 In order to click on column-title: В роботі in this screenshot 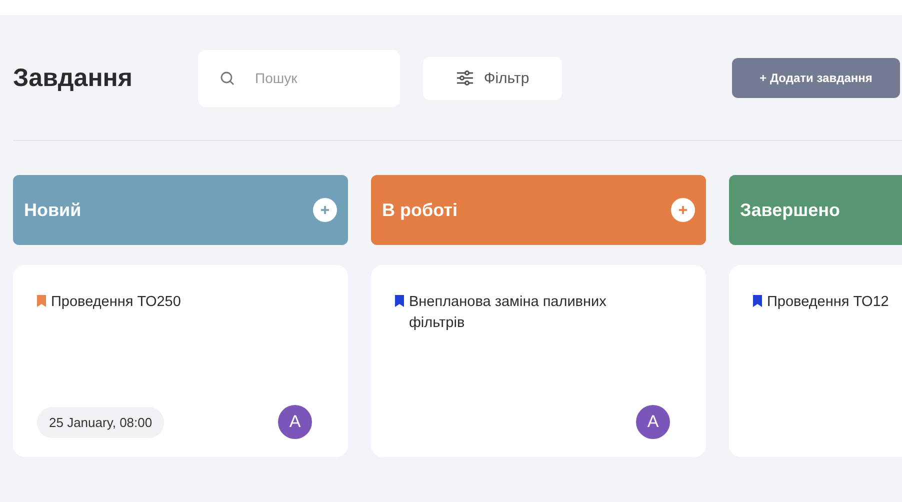, I will do `click(420, 210)`.